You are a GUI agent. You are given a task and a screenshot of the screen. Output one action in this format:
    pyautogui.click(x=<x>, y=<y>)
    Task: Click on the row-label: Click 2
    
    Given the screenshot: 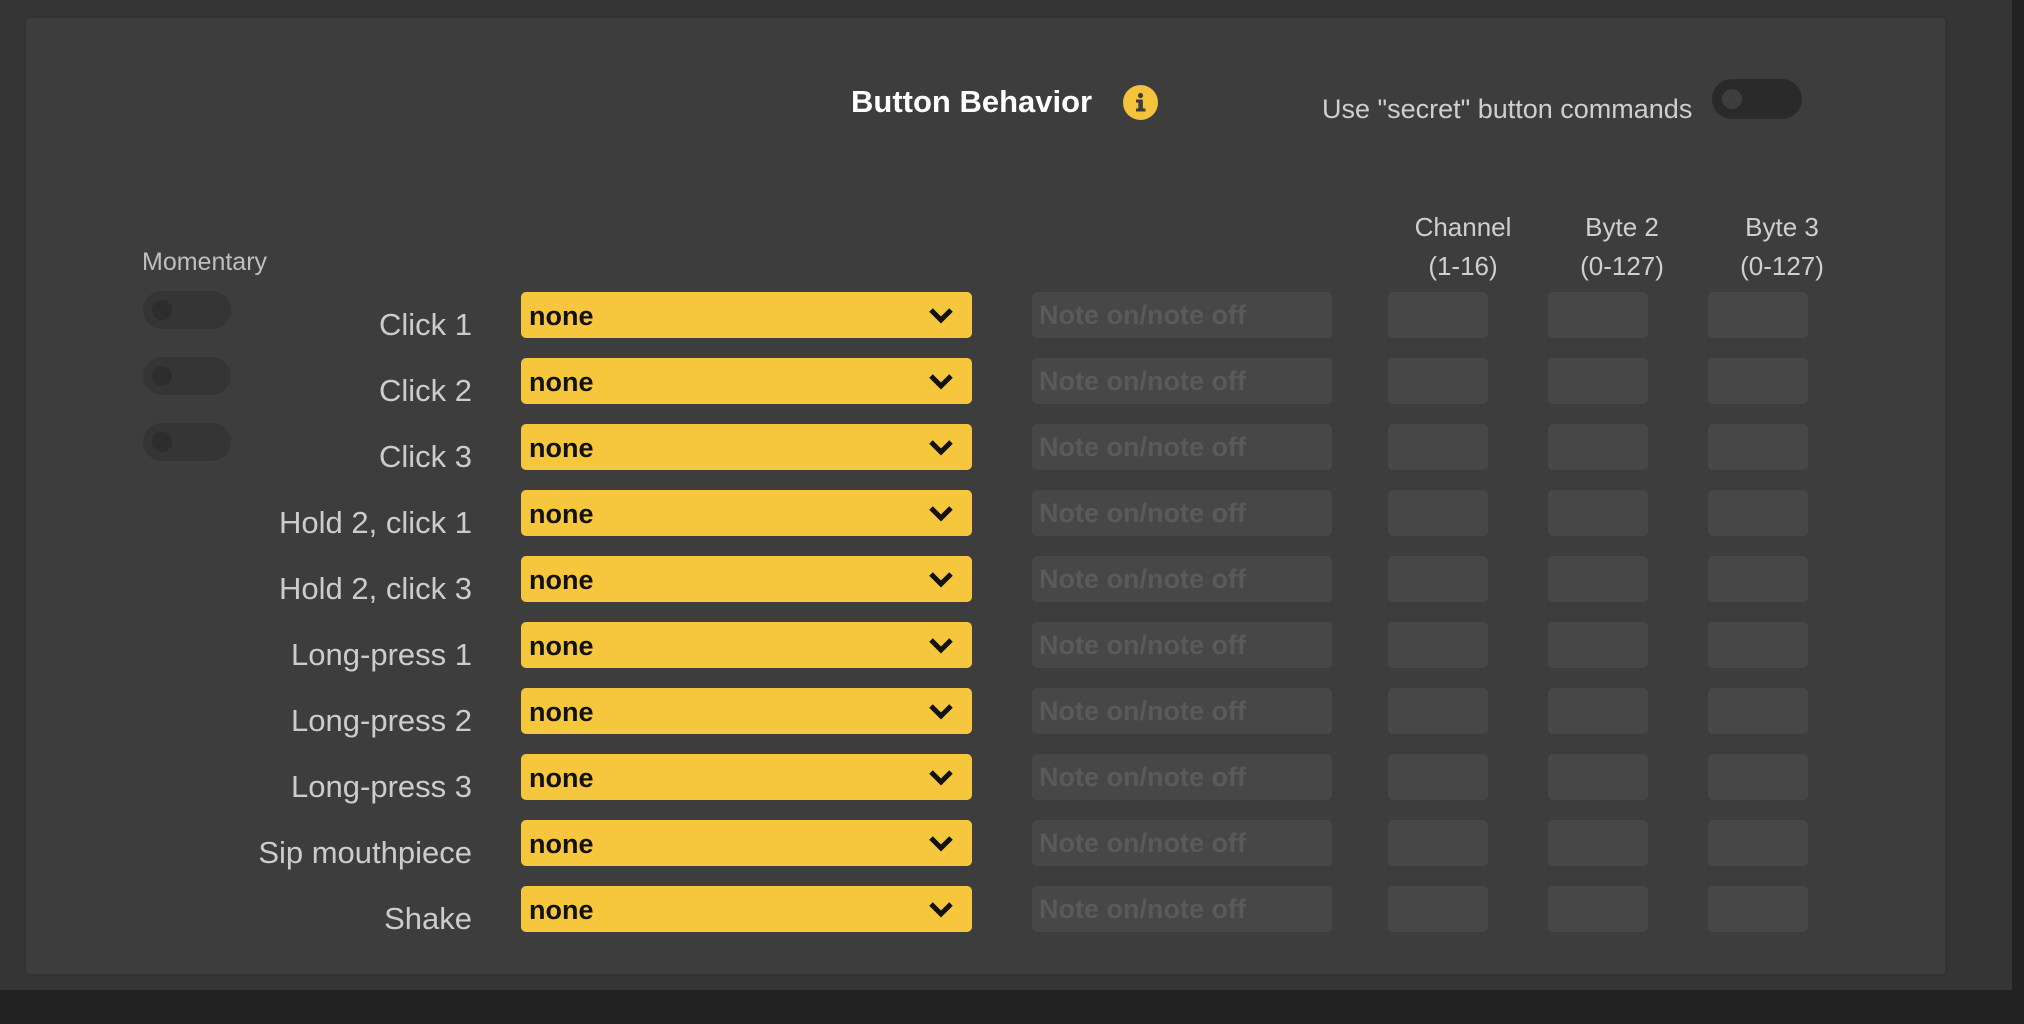 What is the action you would take?
    pyautogui.click(x=425, y=390)
    